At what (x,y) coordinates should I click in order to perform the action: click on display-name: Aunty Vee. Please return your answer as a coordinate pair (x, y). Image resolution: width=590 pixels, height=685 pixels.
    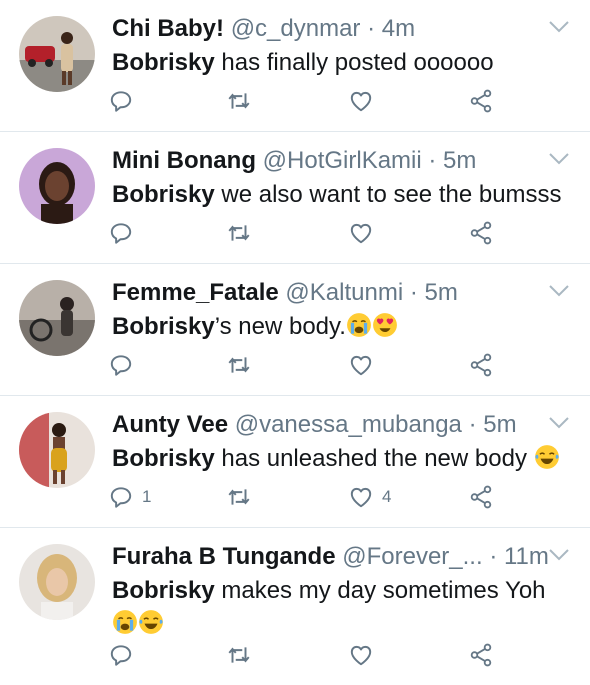
    Looking at the image, I should click on (170, 424).